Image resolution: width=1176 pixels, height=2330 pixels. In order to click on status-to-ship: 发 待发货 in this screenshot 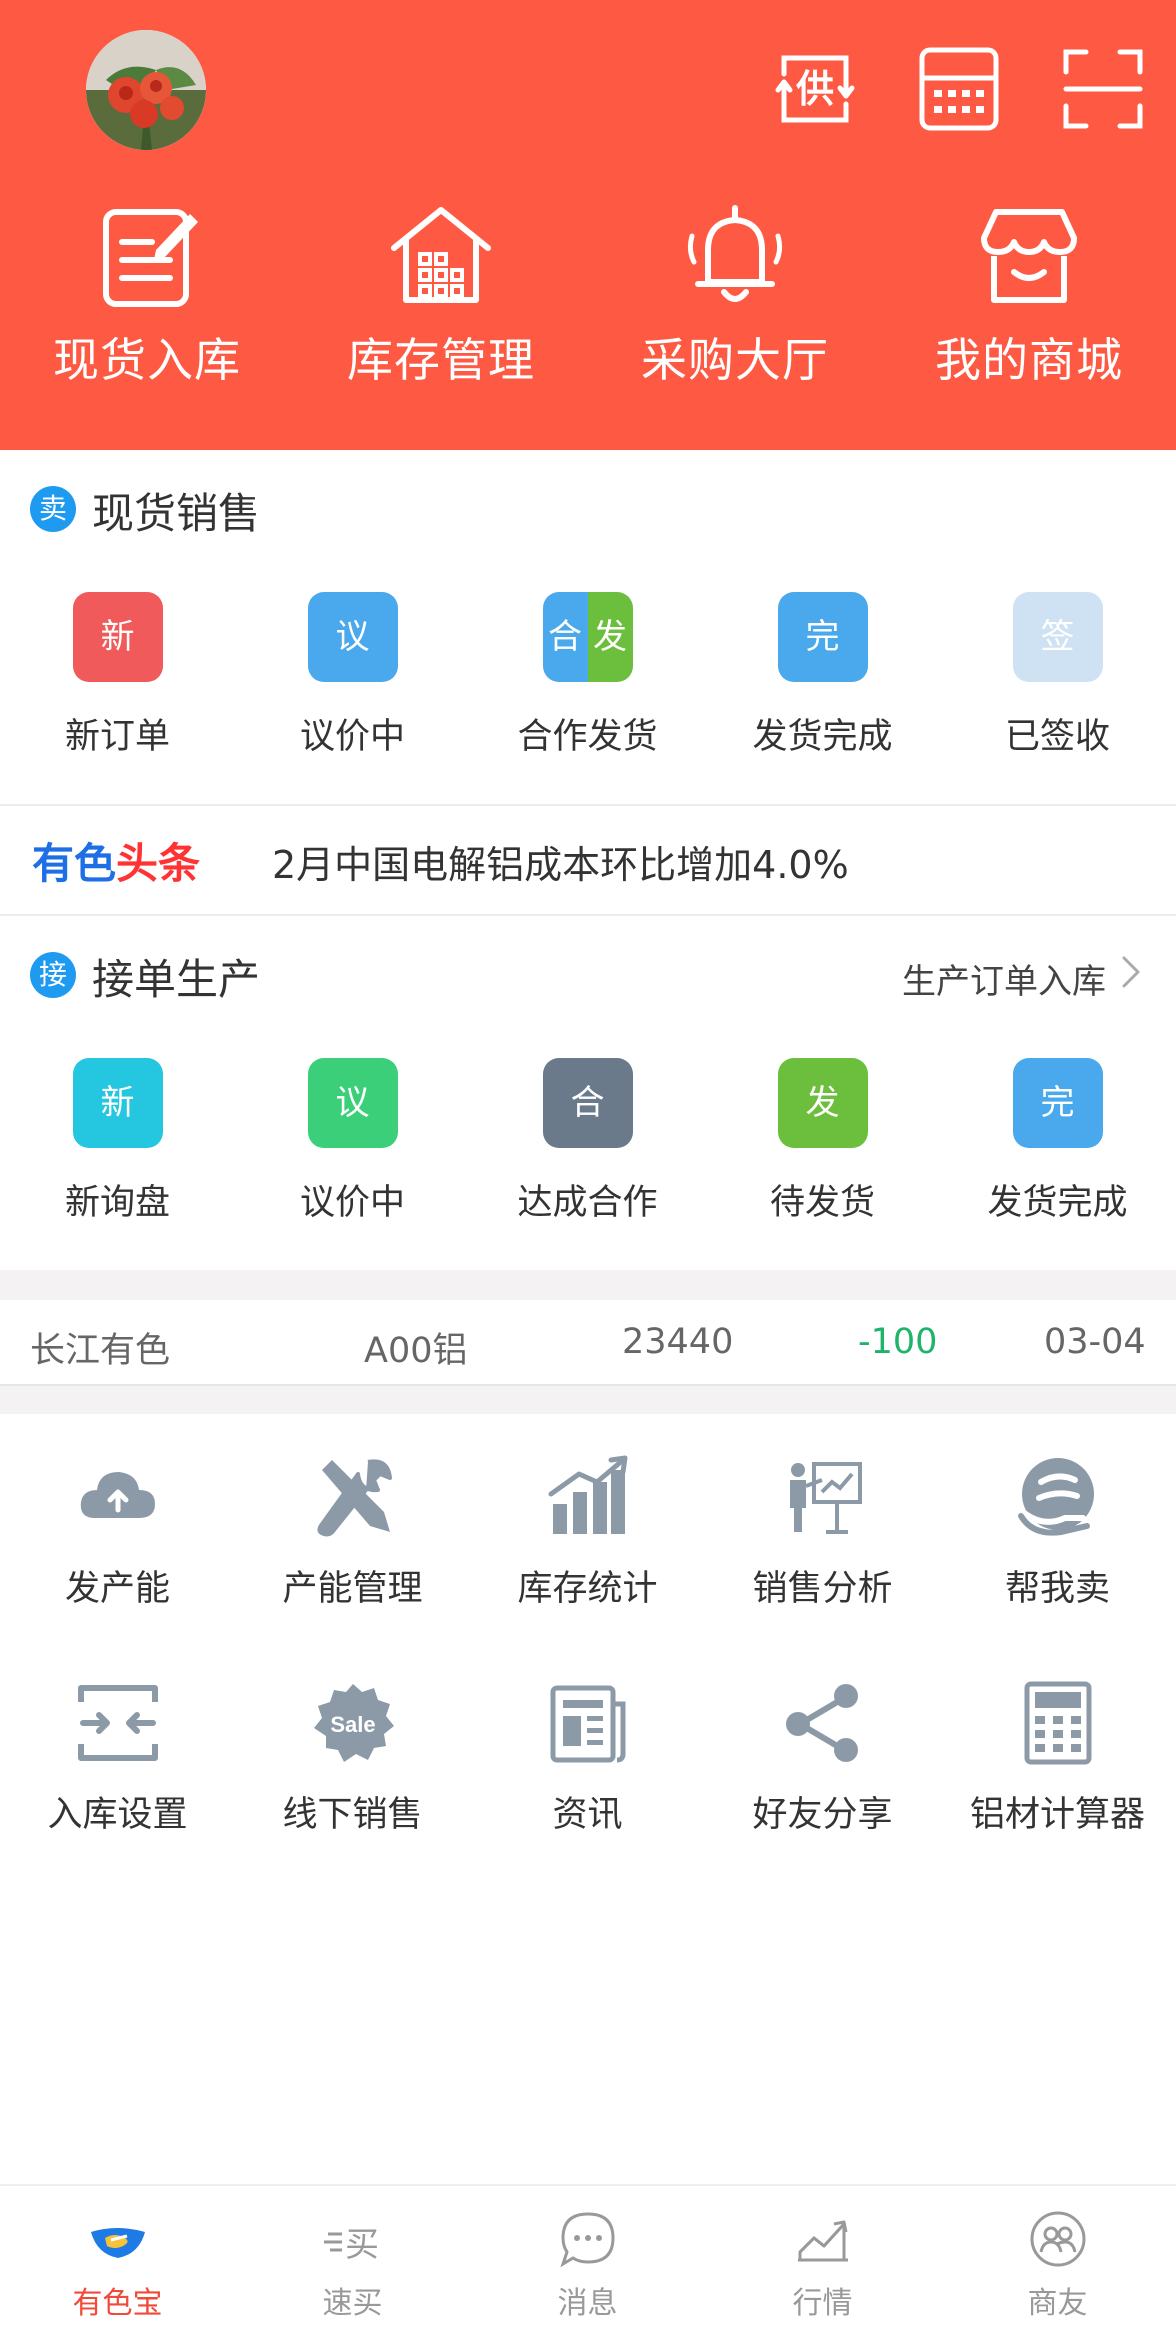, I will do `click(822, 1168)`.